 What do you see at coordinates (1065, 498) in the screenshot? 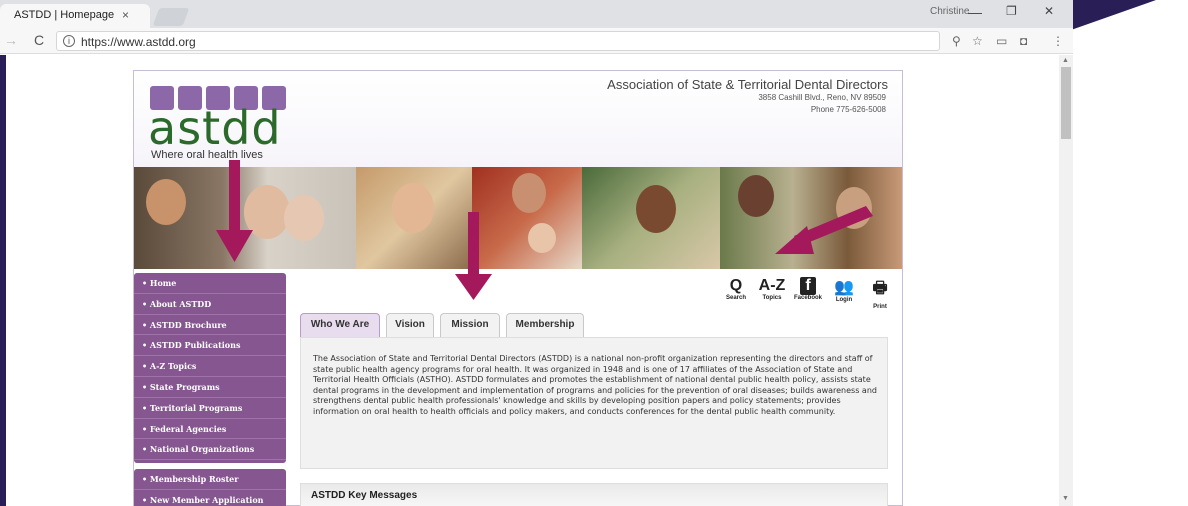
I see `scroll-down-icon: ▼` at bounding box center [1065, 498].